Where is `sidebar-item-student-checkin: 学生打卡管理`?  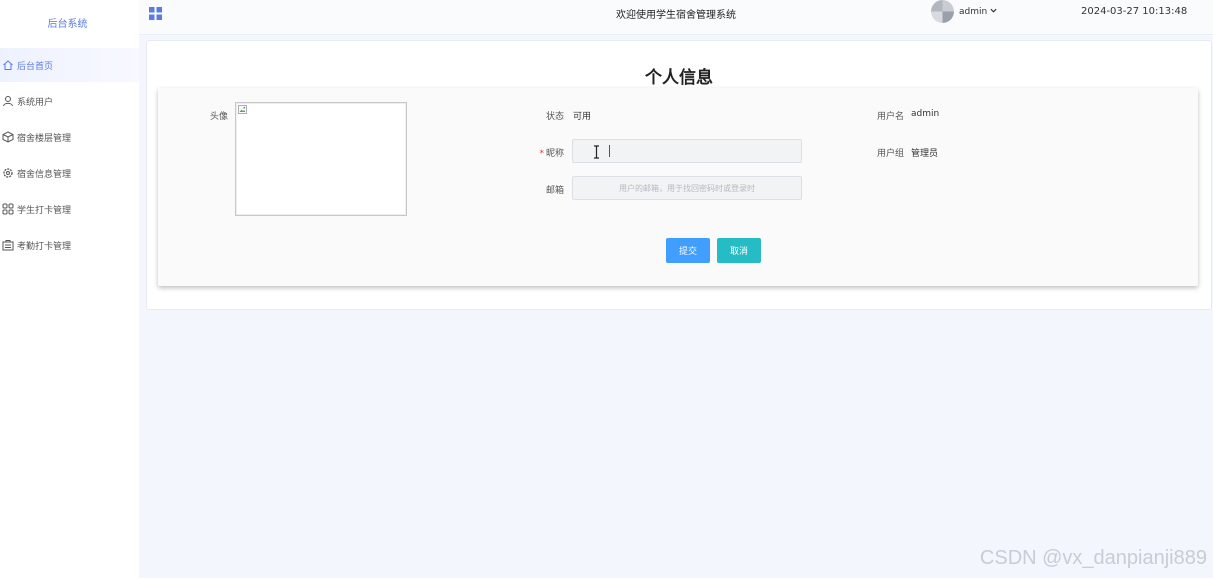
sidebar-item-student-checkin: 学生打卡管理 is located at coordinates (69, 209).